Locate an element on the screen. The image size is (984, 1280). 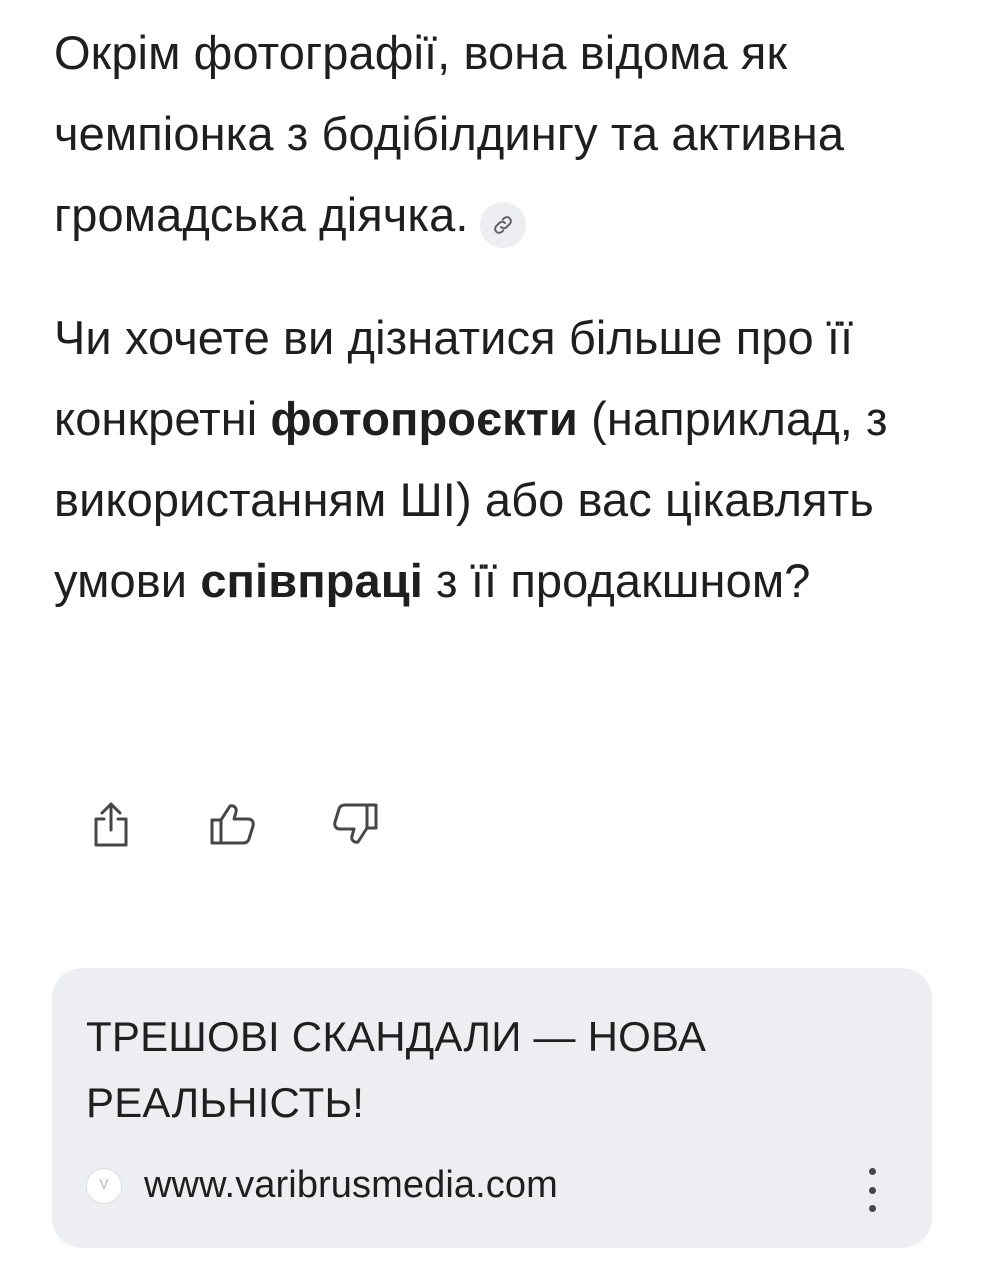
card-title: ТРЕШОВІ СКАНДАЛИ — НОВА РЕАЛЬНІСТЬ! is located at coordinates (476, 1070).